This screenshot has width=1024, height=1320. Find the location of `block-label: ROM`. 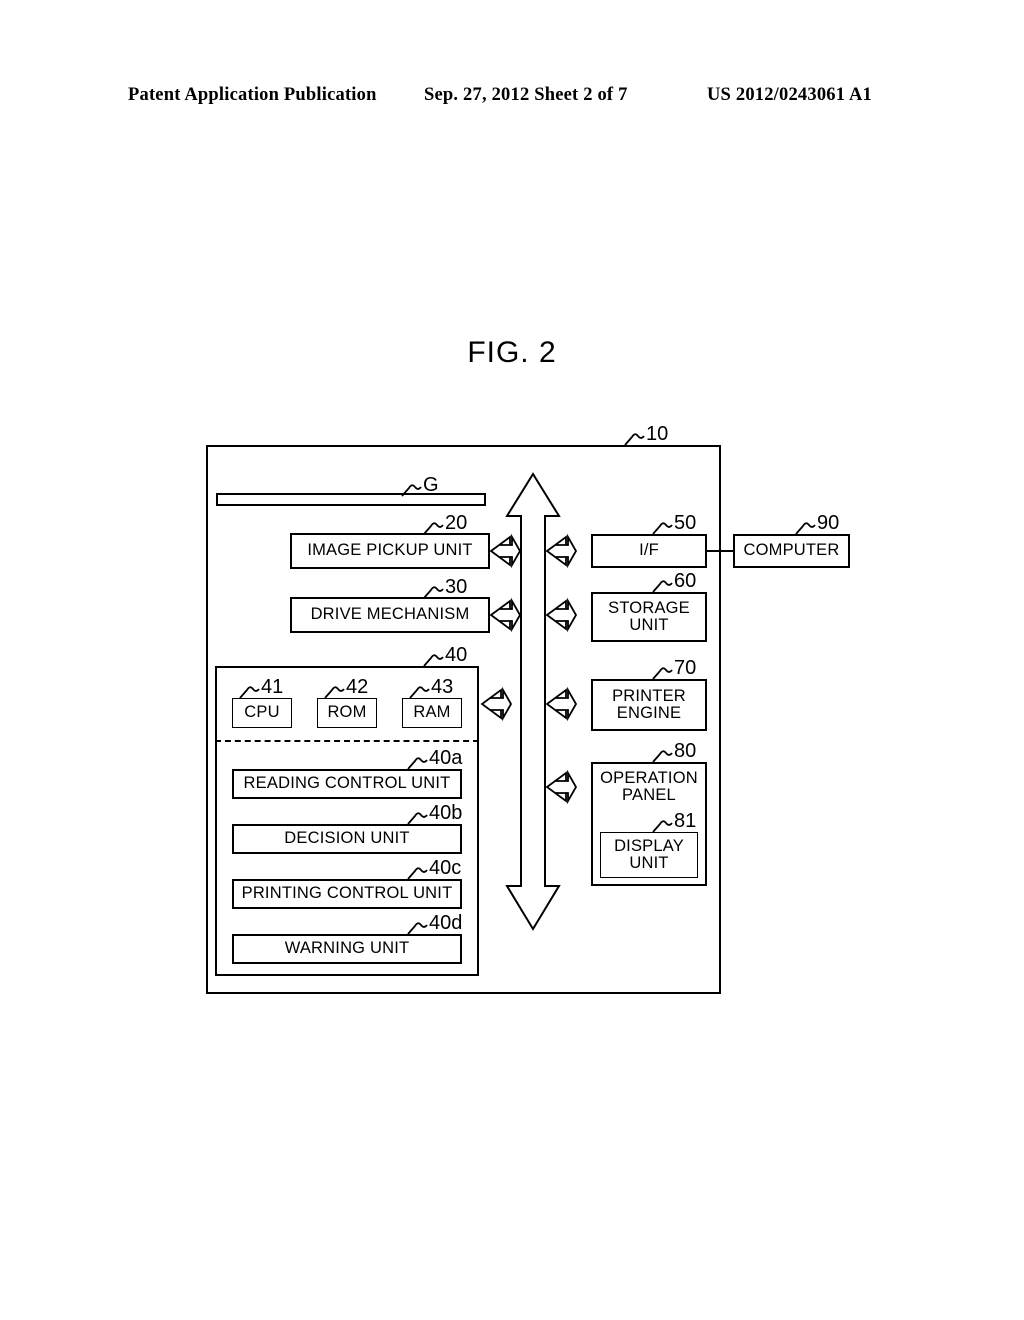

block-label: ROM is located at coordinates (347, 712).